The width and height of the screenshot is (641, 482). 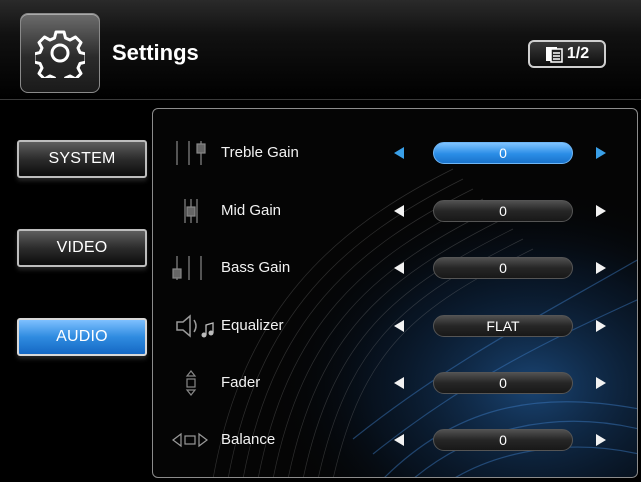 I want to click on setting-row-balance: Balance 0, so click(x=395, y=440).